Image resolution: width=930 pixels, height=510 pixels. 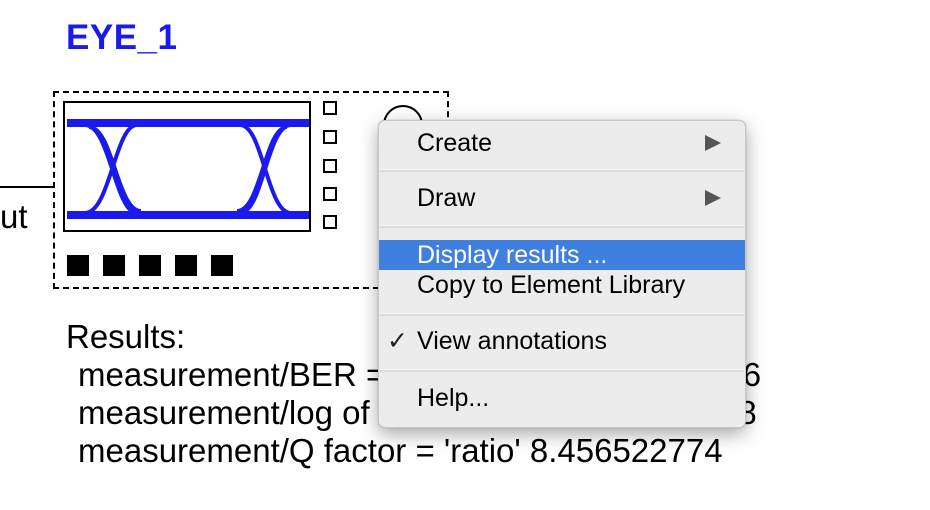 What do you see at coordinates (455, 143) in the screenshot?
I see `menu-item-create-label: Create` at bounding box center [455, 143].